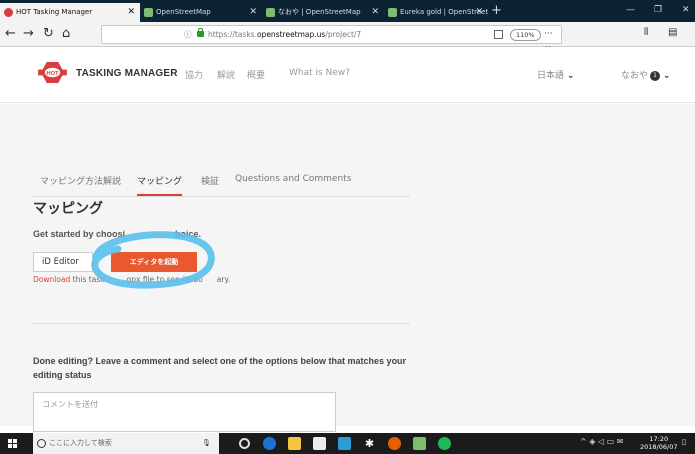  I want to click on app-icon, so click(344, 443).